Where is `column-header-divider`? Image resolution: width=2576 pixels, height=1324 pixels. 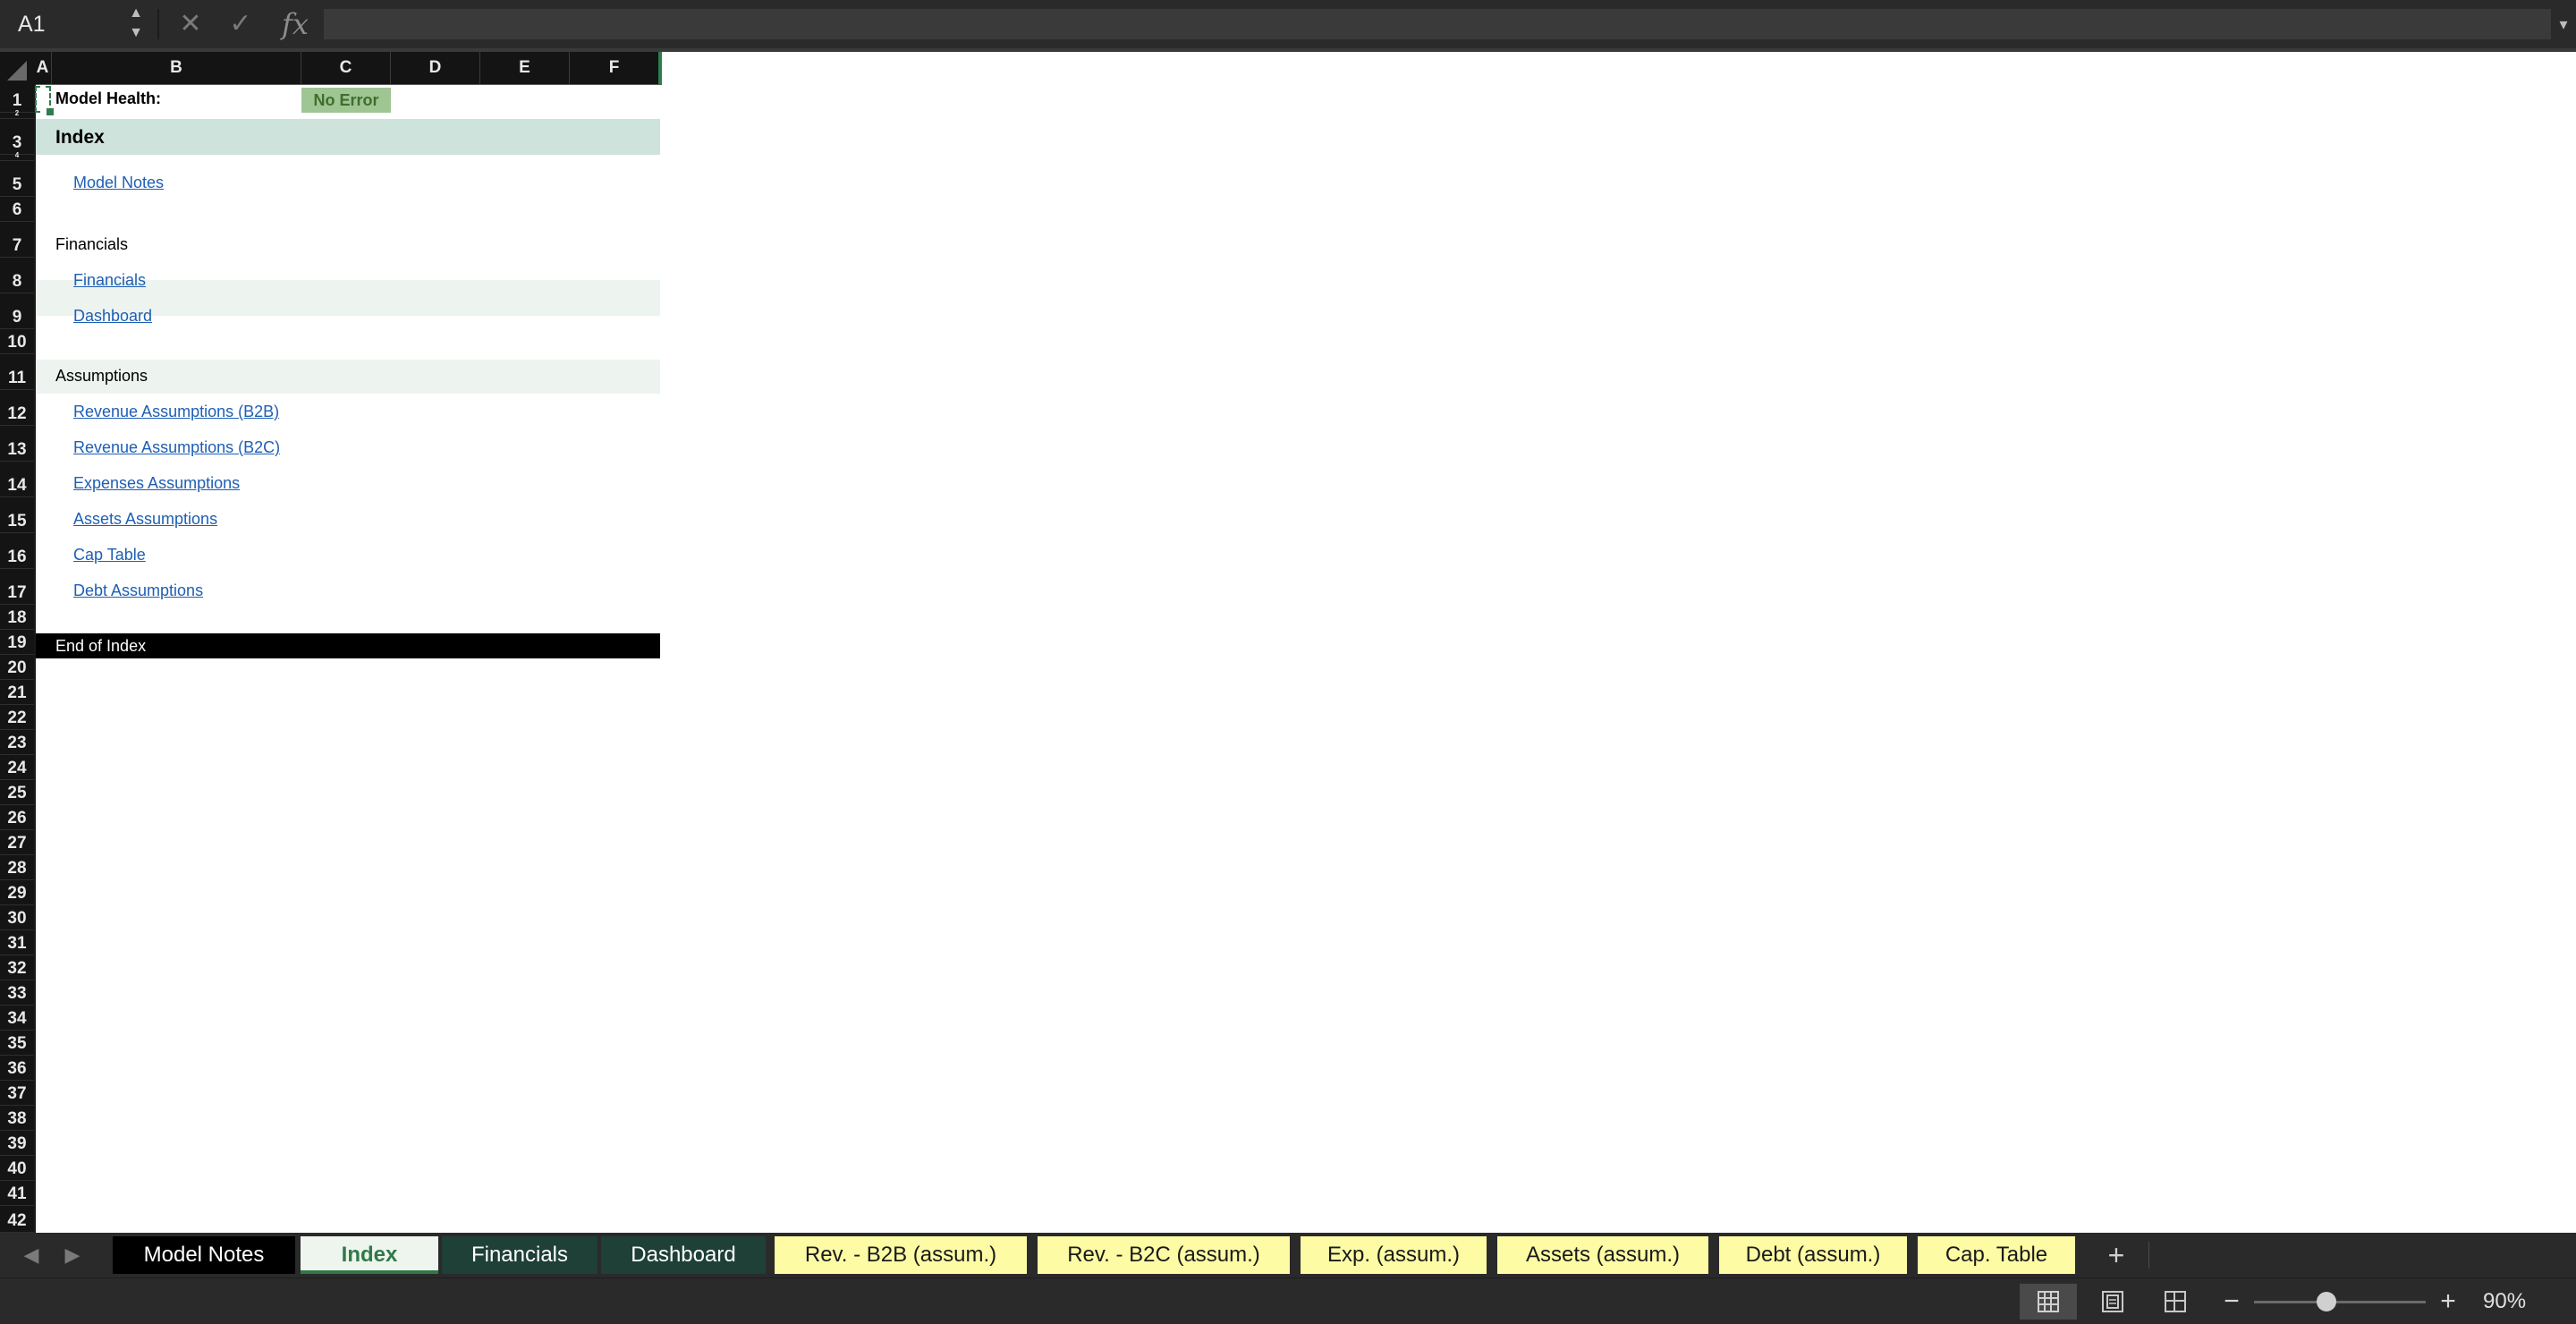 column-header-divider is located at coordinates (331, 84).